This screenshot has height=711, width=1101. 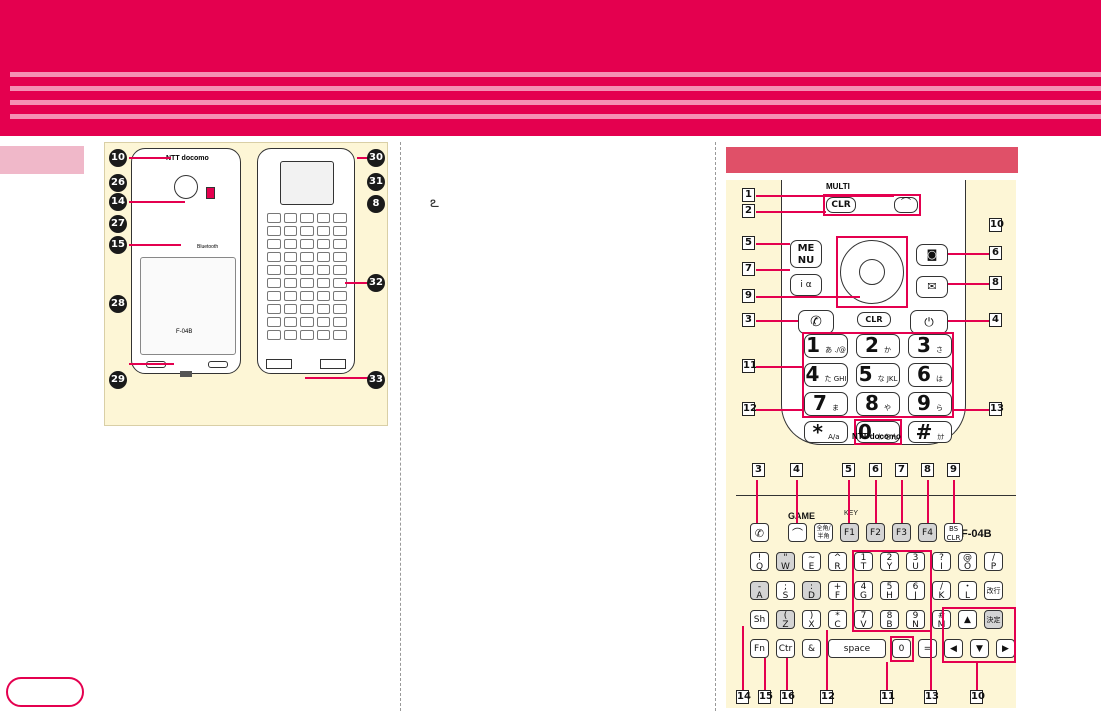 I want to click on b-tag-14: 14, so click(x=743, y=697).